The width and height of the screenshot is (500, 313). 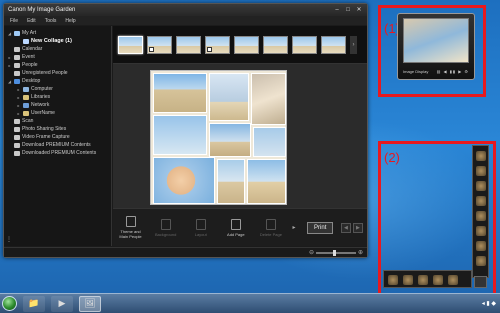 What do you see at coordinates (57, 33) in the screenshot?
I see `sidebar-item: ◢ My Art` at bounding box center [57, 33].